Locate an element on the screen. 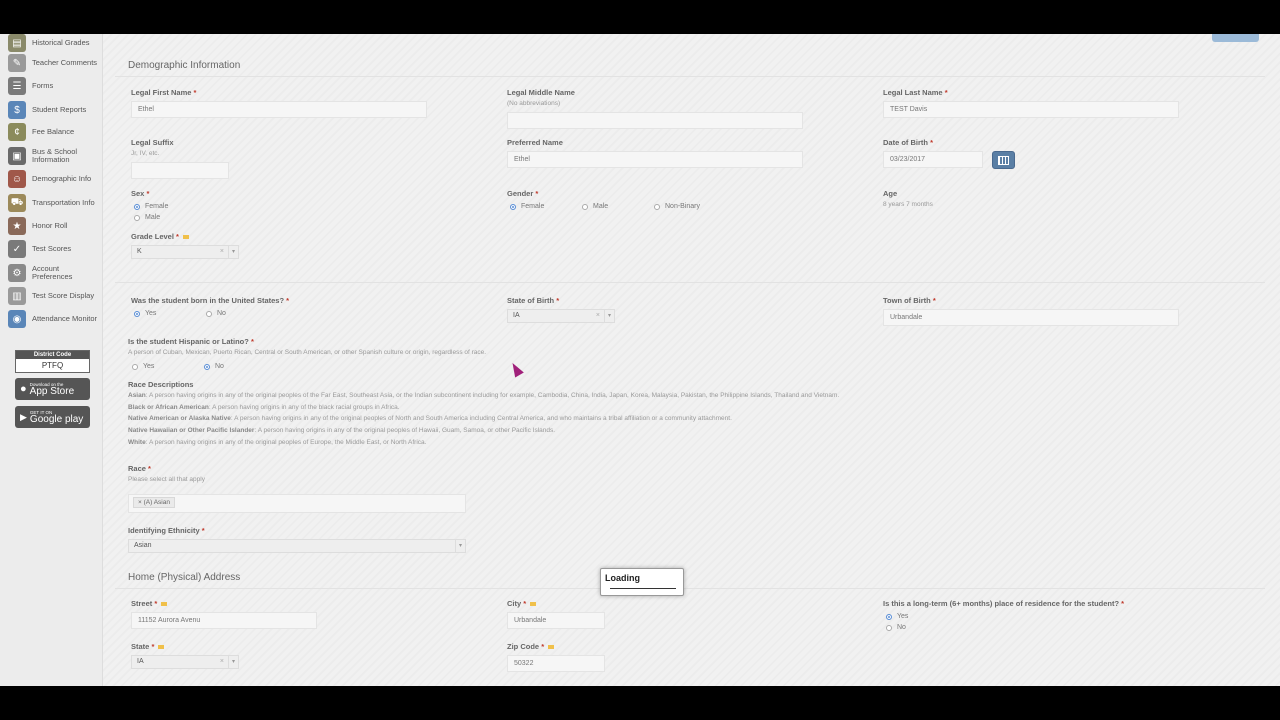 Image resolution: width=1280 pixels, height=720 pixels. city-label: City * is located at coordinates (522, 603).